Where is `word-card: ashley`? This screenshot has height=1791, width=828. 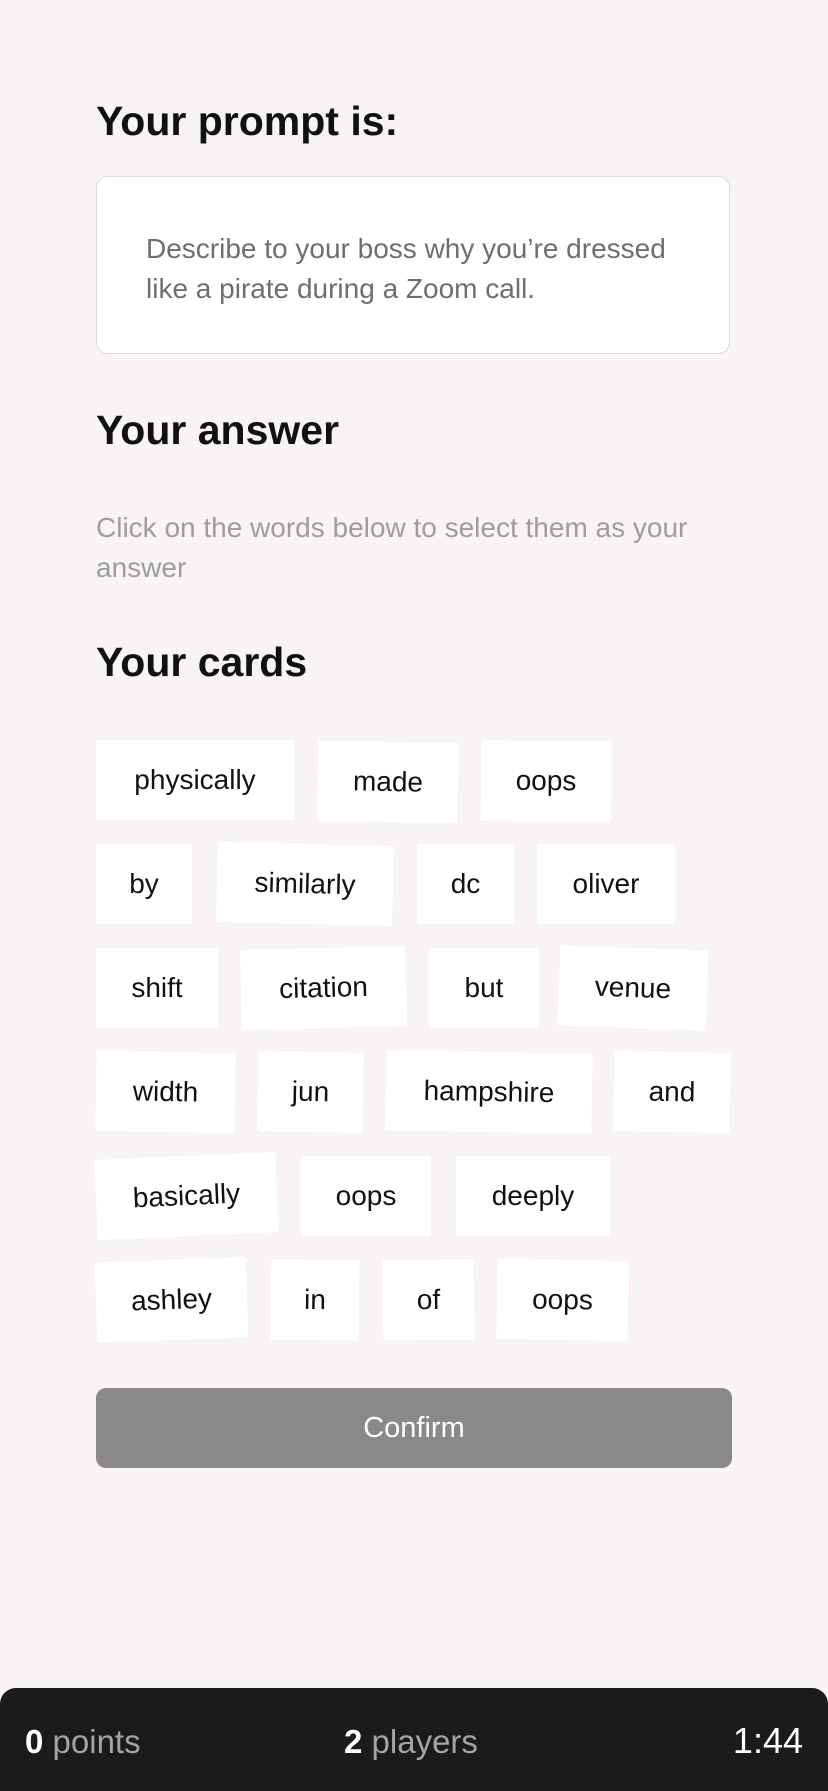 word-card: ashley is located at coordinates (171, 1300).